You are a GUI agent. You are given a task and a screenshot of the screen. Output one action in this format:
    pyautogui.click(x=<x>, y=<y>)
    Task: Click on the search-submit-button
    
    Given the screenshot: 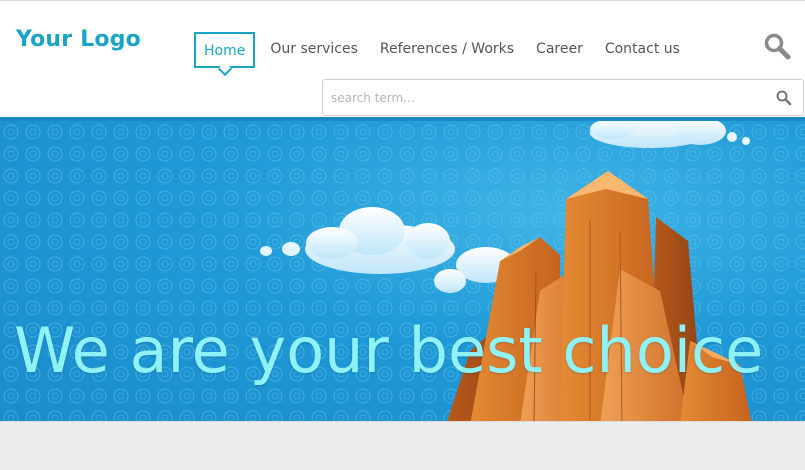 What is the action you would take?
    pyautogui.click(x=784, y=98)
    